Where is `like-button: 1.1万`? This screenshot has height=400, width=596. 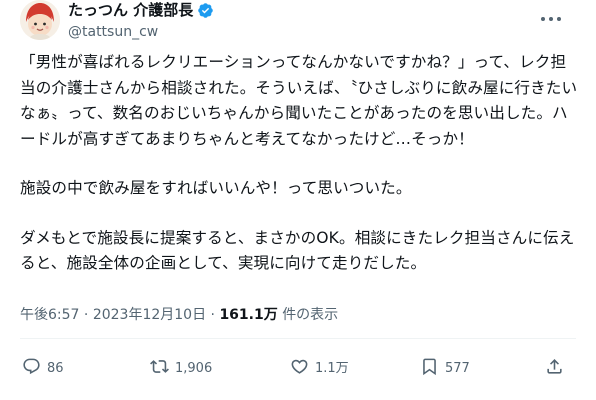 like-button: 1.1万 is located at coordinates (319, 368).